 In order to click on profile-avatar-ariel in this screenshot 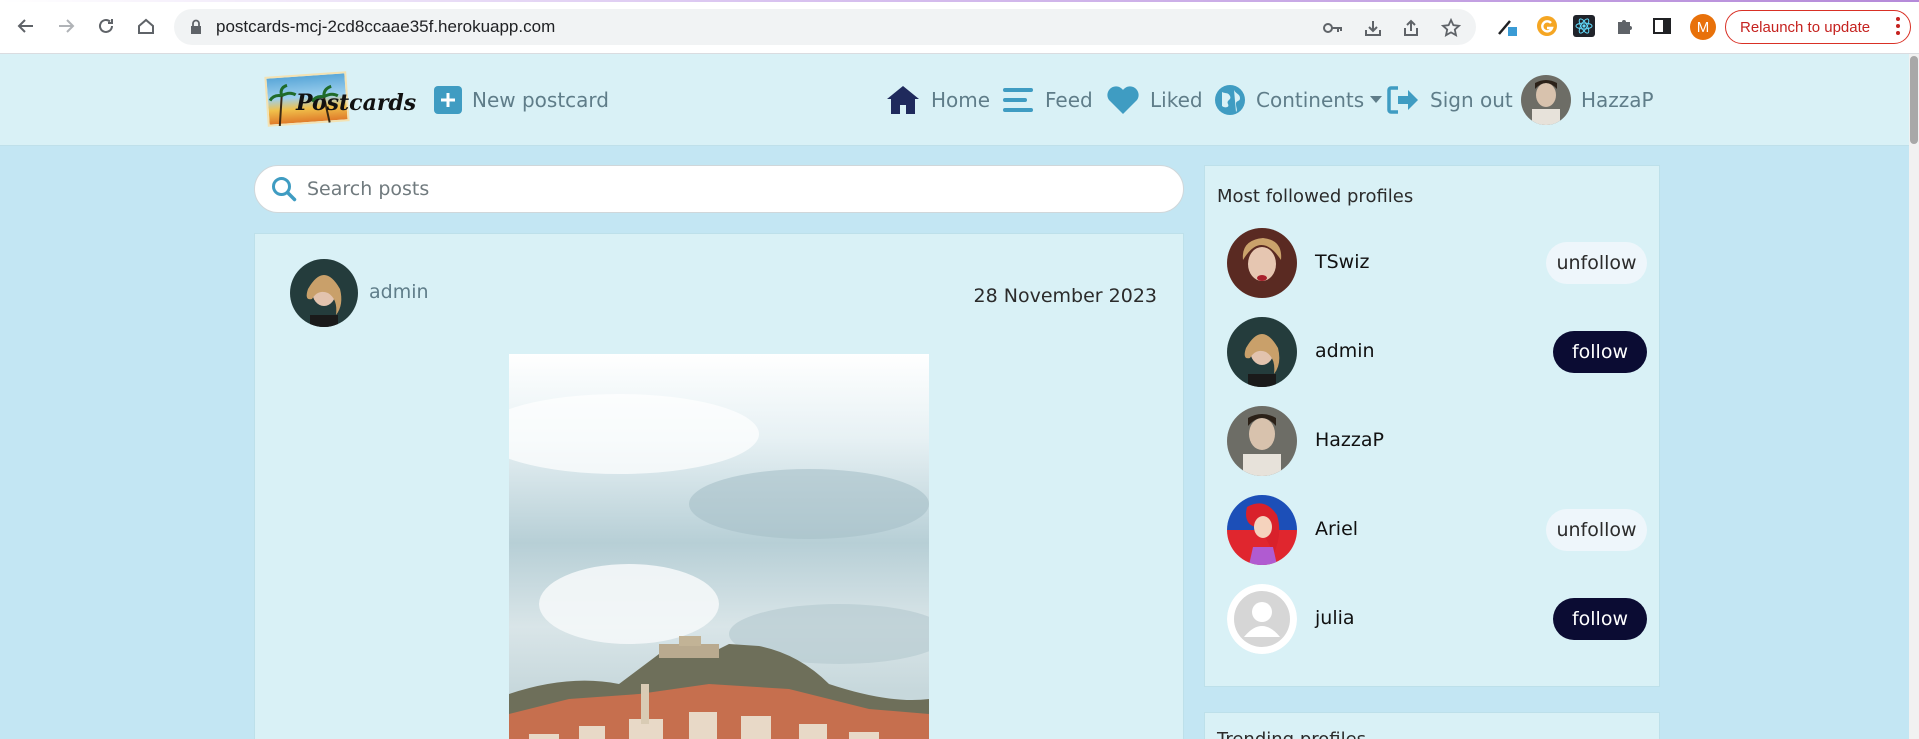, I will do `click(1262, 530)`.